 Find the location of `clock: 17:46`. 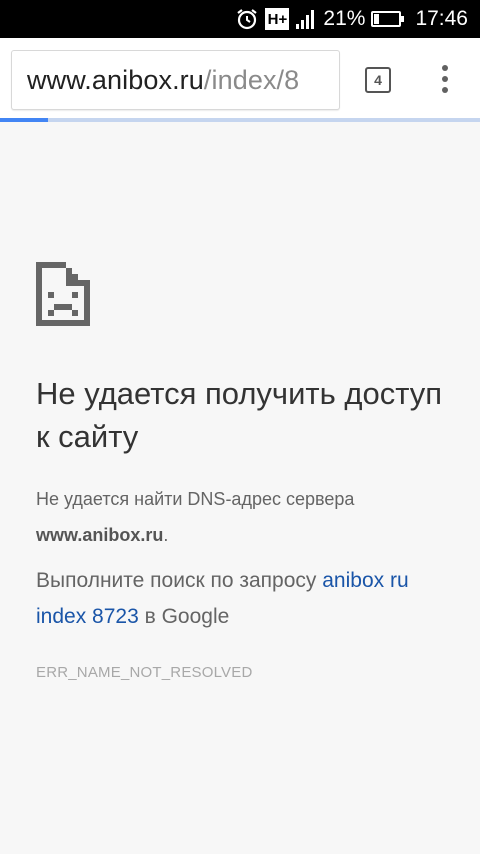

clock: 17:46 is located at coordinates (441, 18).